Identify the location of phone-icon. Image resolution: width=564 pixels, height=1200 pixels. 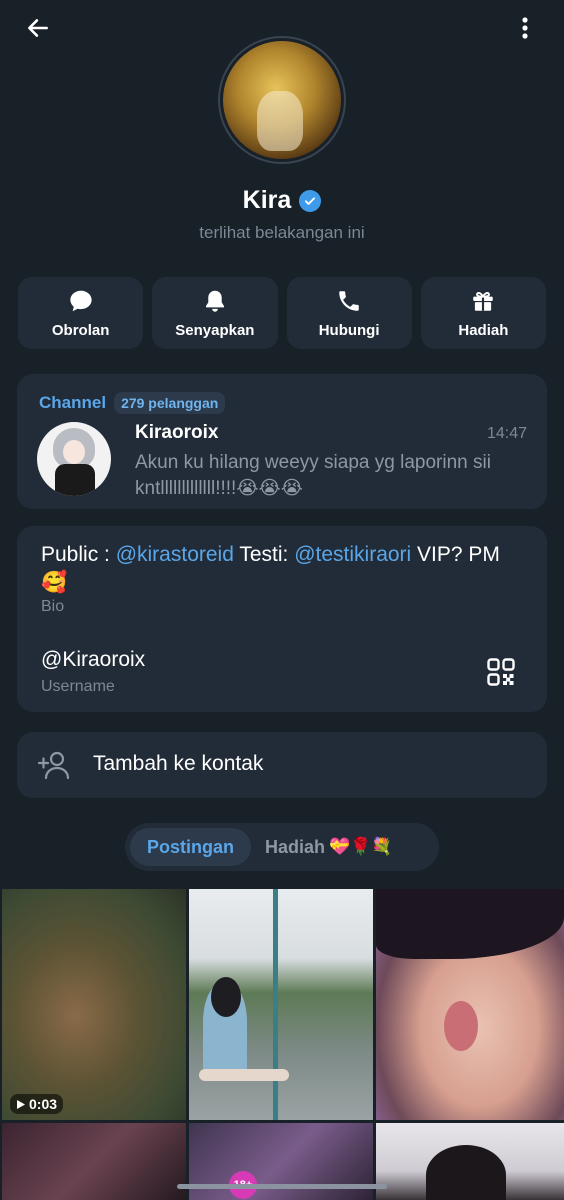
(349, 300).